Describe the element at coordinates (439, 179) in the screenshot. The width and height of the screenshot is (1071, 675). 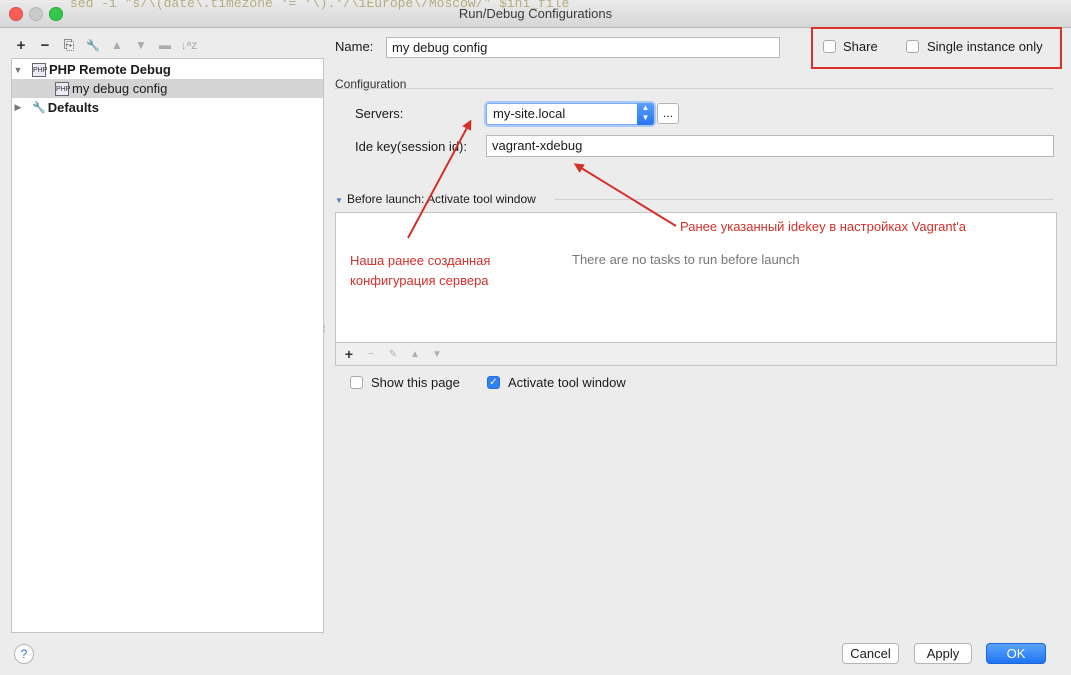
I see `server-arrow` at that location.